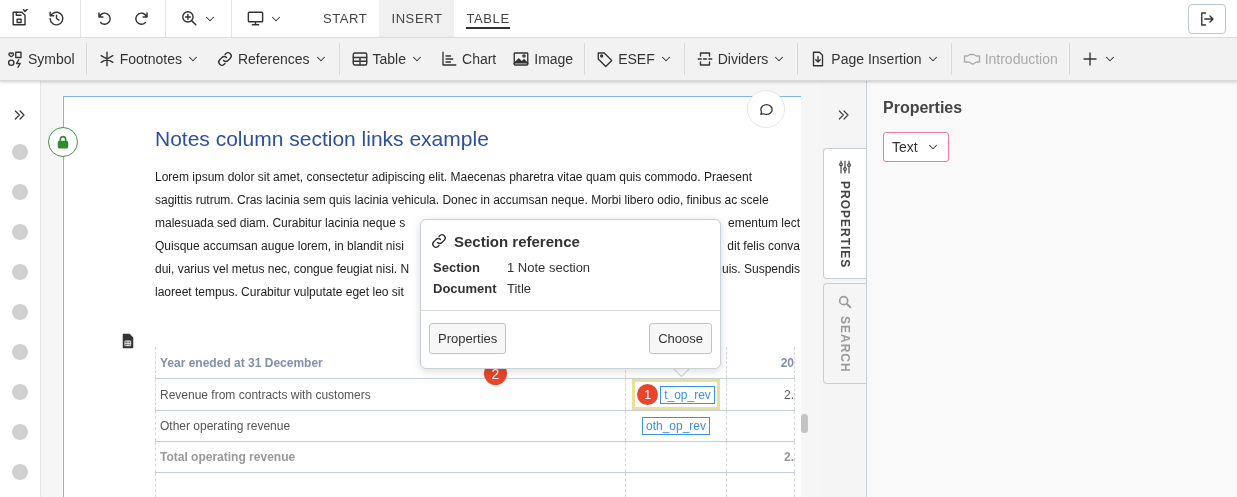  I want to click on tab: INSERT, so click(417, 18).